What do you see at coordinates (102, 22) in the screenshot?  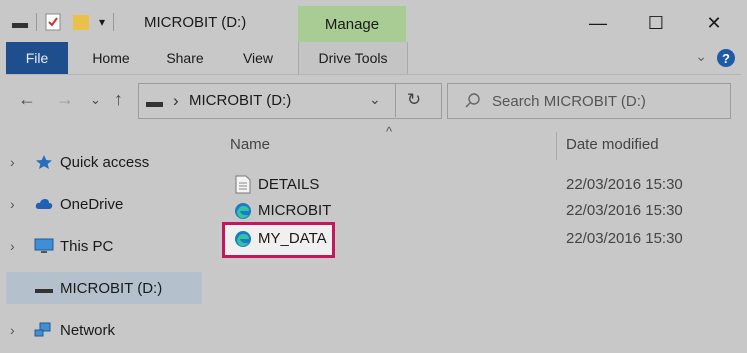 I see `customize-toolbar-icon: ▾` at bounding box center [102, 22].